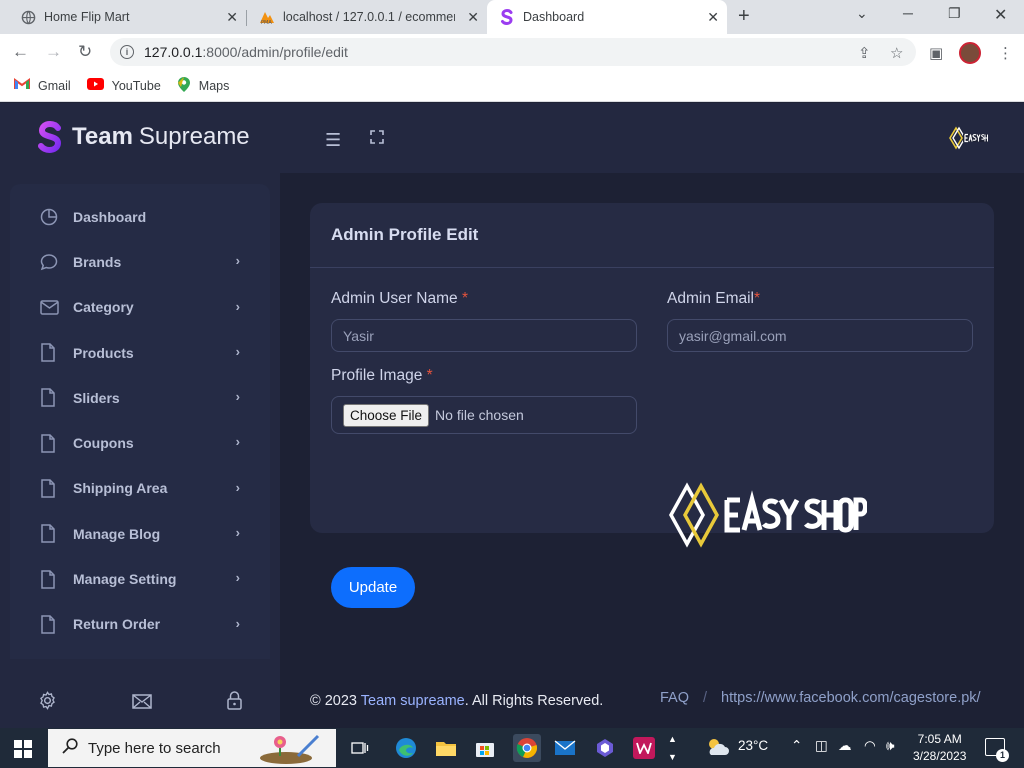 The image size is (1024, 768). What do you see at coordinates (896, 53) in the screenshot?
I see `bookmark-star-icon: ☆` at bounding box center [896, 53].